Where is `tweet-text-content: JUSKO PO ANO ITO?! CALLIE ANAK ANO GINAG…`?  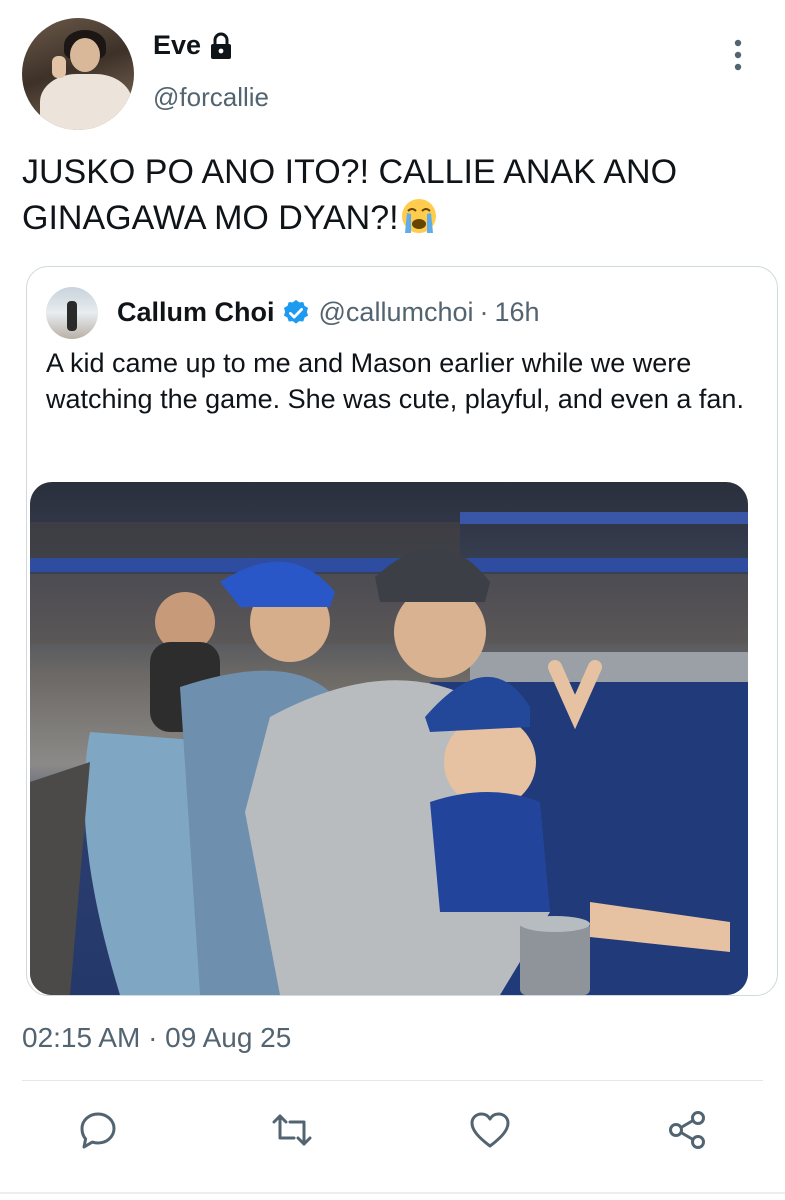
tweet-text-content: JUSKO PO ANO ITO?! CALLIE ANAK ANO GINAG… is located at coordinates (350, 195).